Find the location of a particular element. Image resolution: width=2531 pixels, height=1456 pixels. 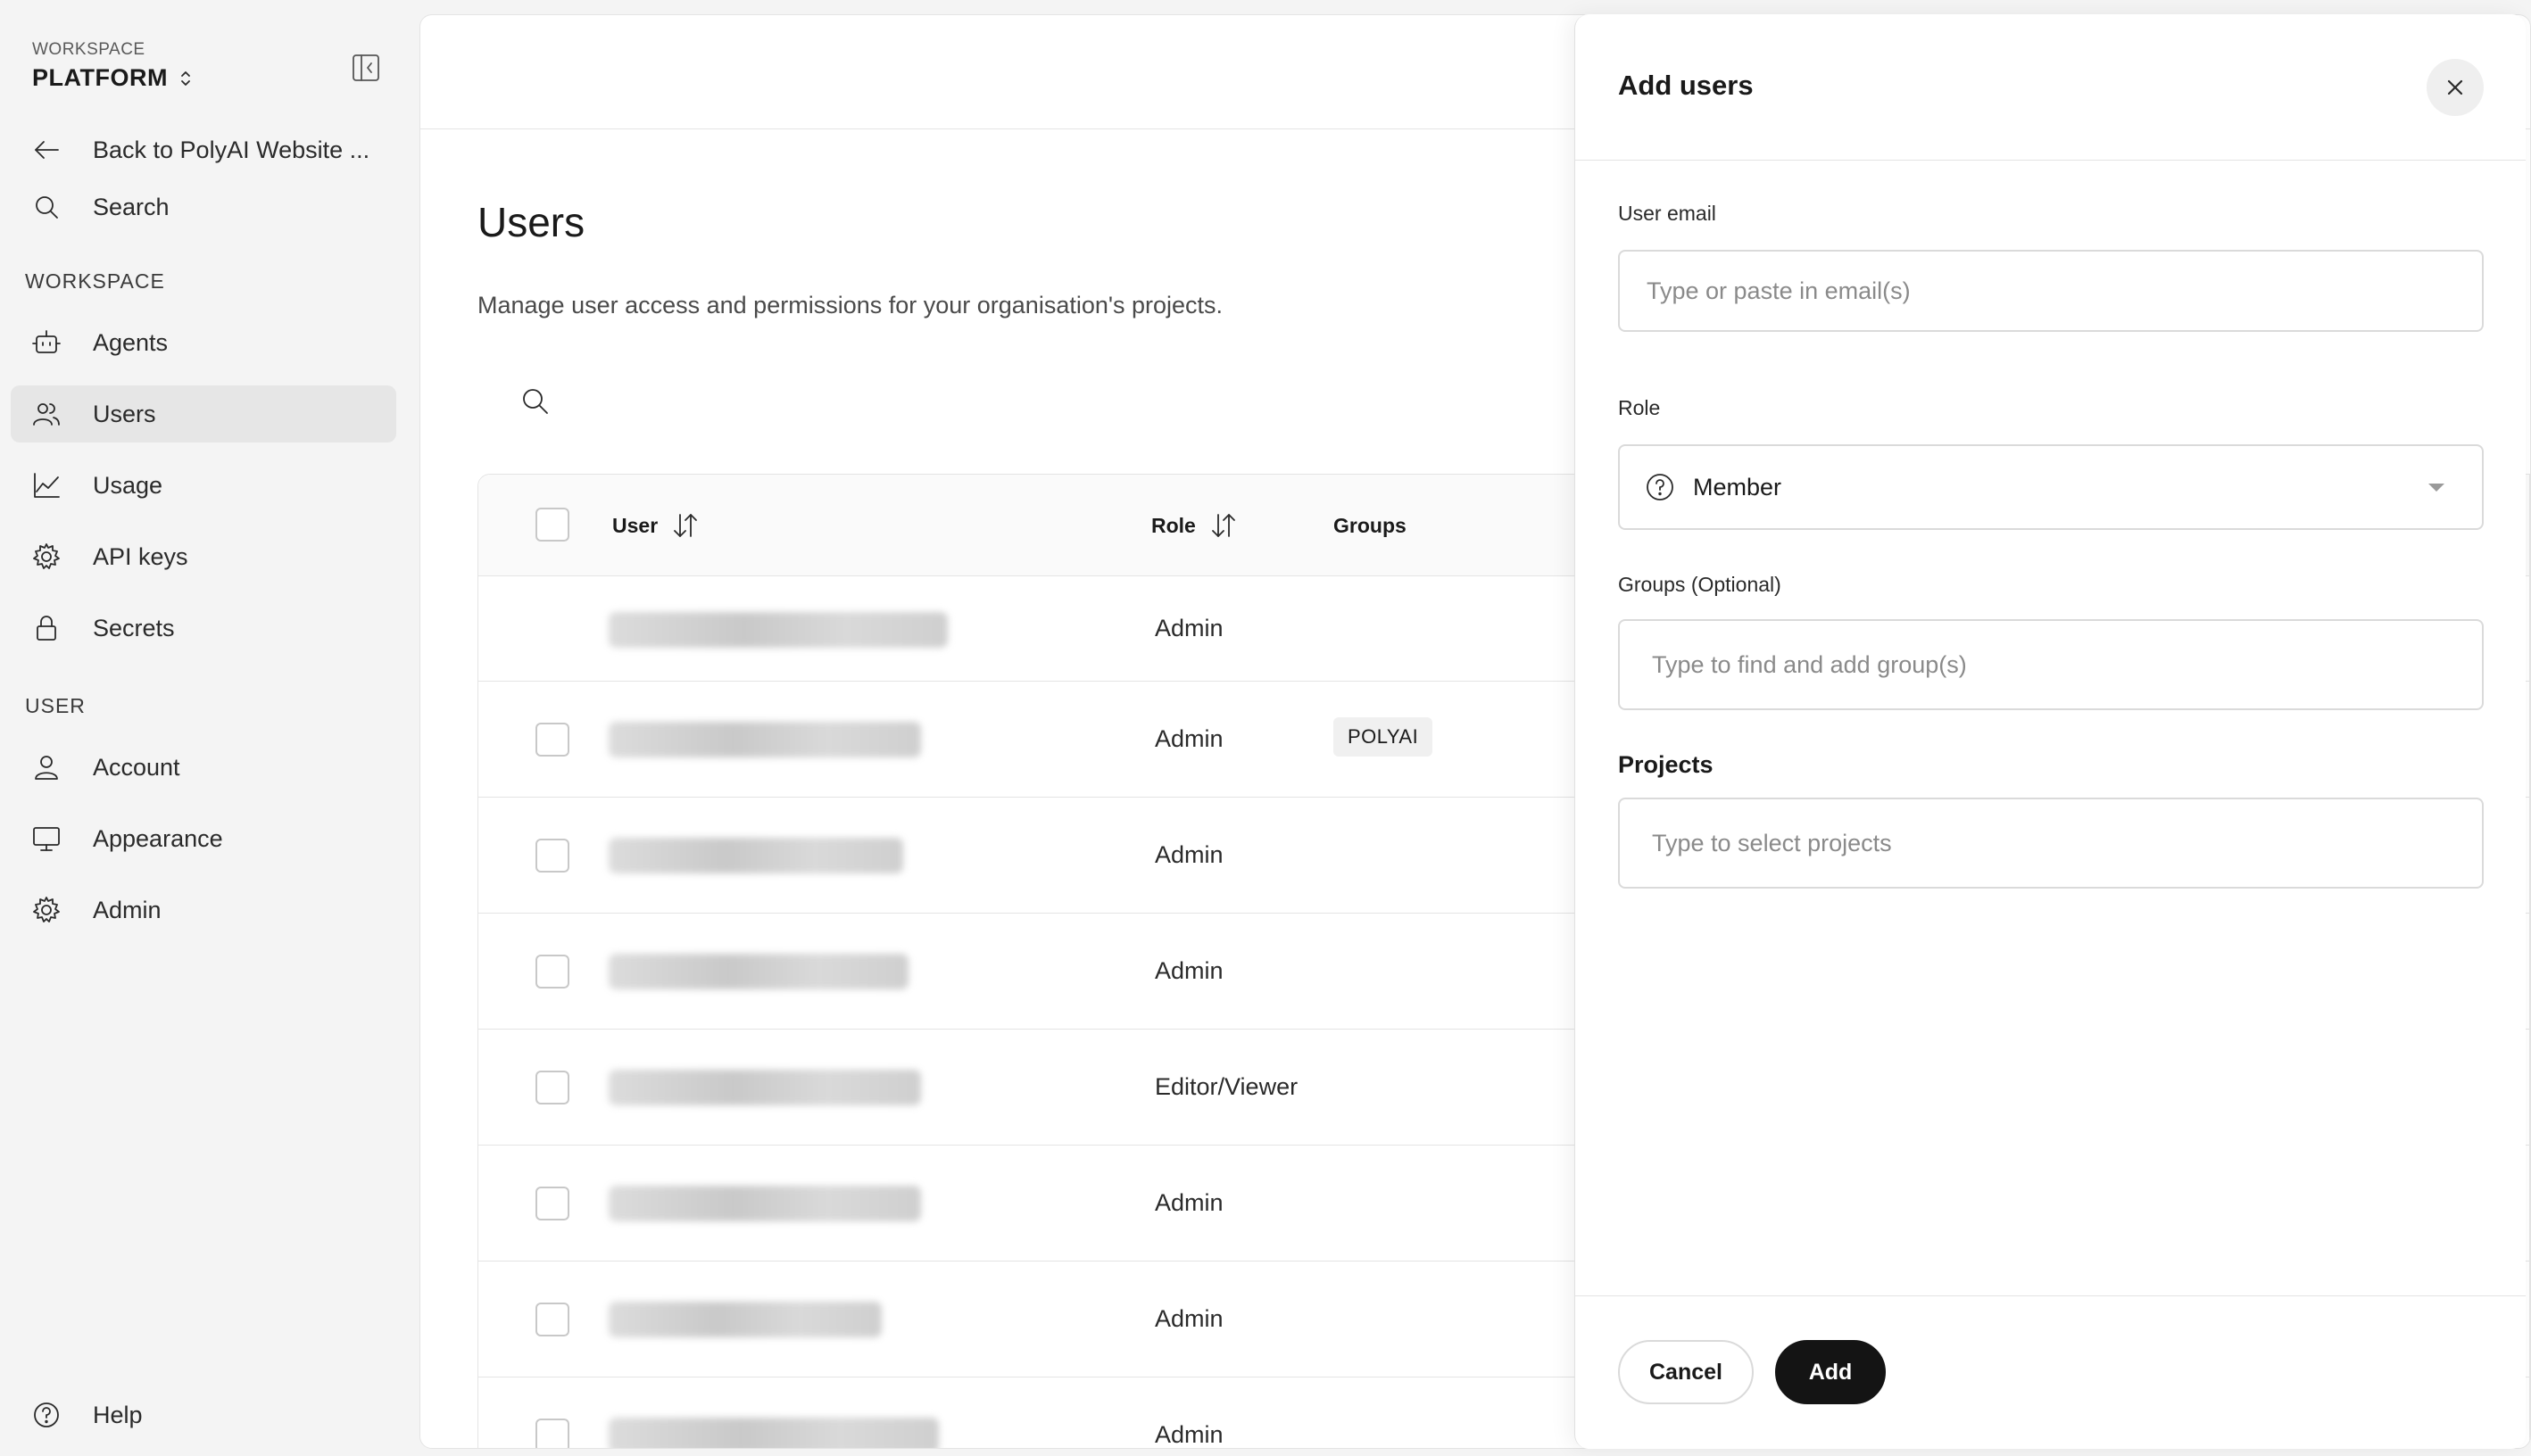

group-badge: POLYAI is located at coordinates (1383, 737).